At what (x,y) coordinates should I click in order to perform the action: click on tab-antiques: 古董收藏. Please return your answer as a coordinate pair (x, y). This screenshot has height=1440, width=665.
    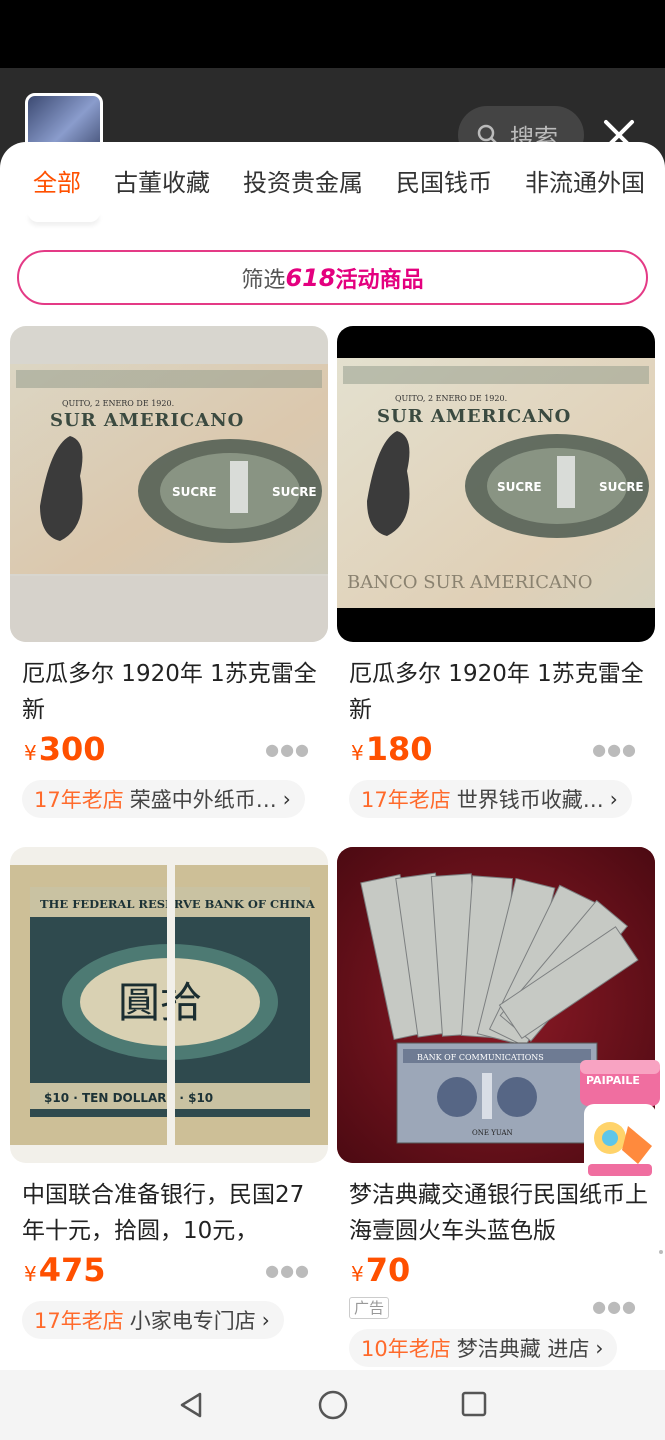
    Looking at the image, I should click on (162, 184).